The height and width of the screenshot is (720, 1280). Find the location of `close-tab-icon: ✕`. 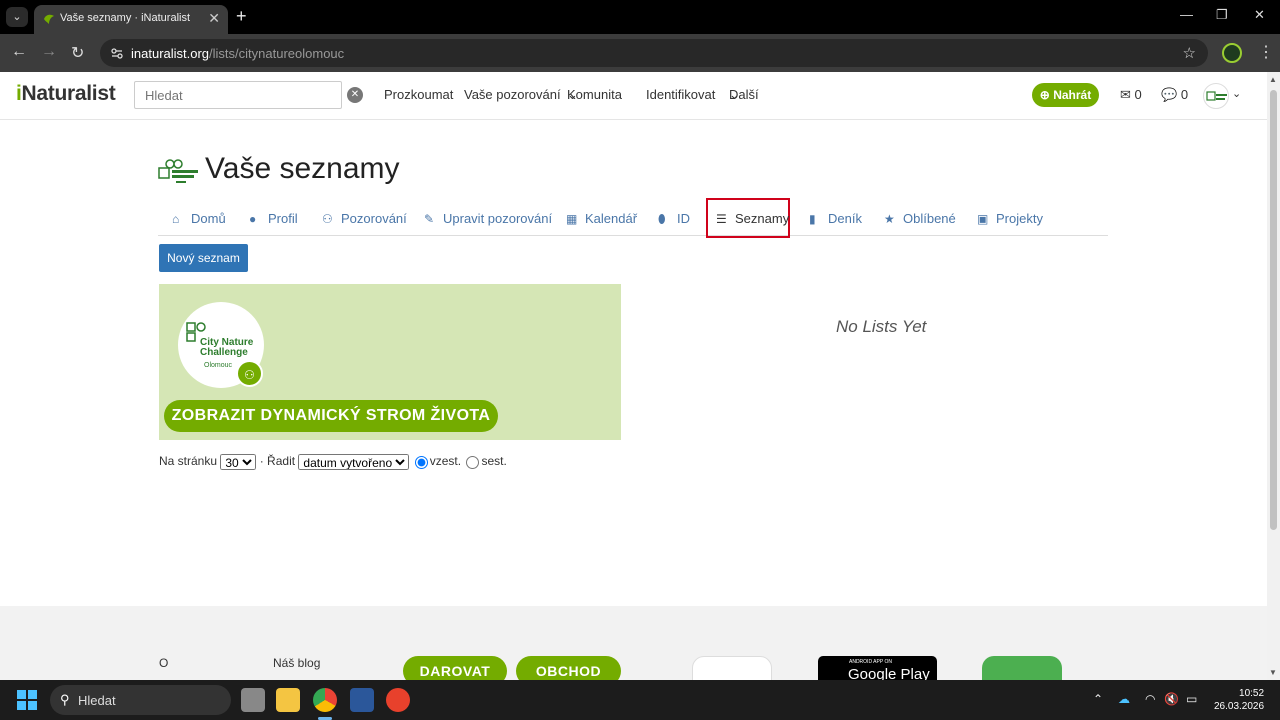

close-tab-icon: ✕ is located at coordinates (214, 18).